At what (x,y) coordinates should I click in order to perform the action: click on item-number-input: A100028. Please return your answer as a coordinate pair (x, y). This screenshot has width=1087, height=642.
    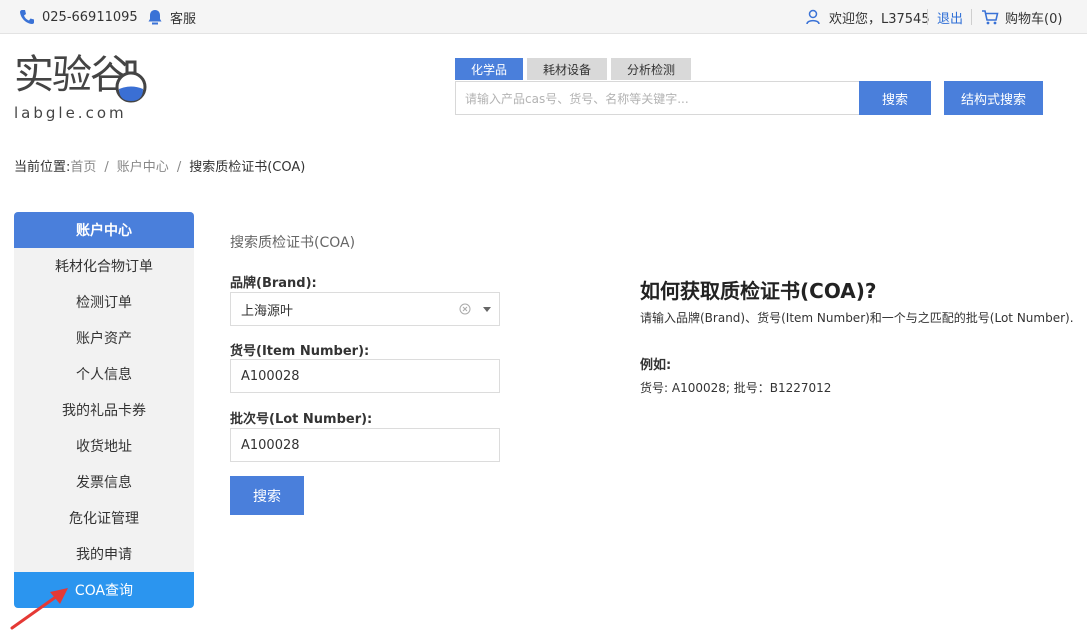
    Looking at the image, I should click on (365, 376).